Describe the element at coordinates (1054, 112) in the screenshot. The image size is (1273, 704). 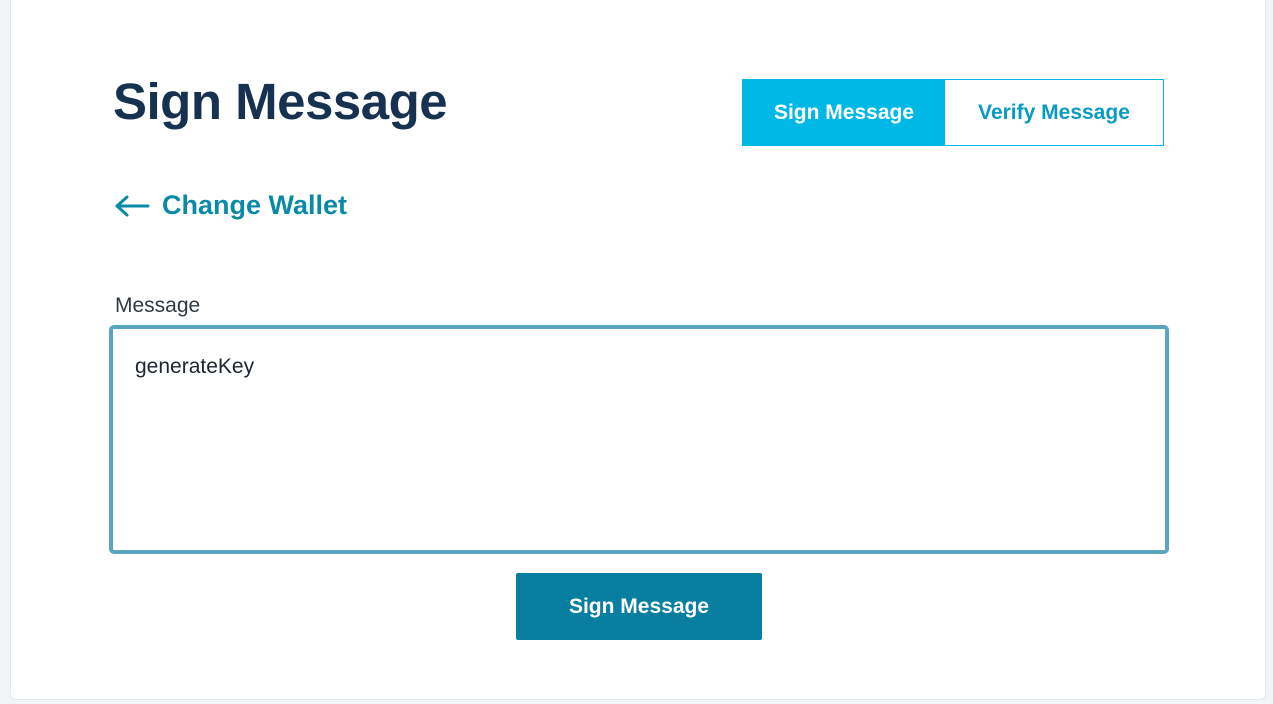
I see `tab-verify-message: Verify Message` at that location.